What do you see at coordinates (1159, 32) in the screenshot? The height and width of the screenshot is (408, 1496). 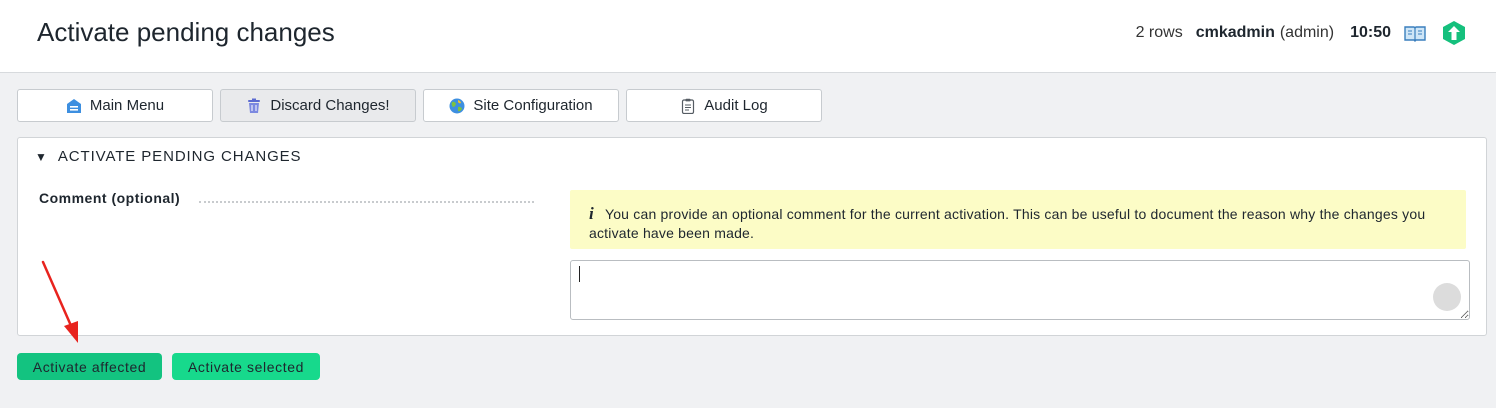 I see `row-count: 2 rows` at bounding box center [1159, 32].